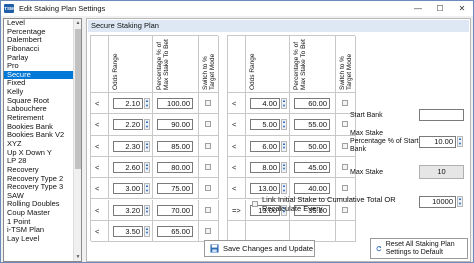 The height and width of the screenshot is (263, 474). I want to click on maximize-icon: ☐, so click(440, 8).